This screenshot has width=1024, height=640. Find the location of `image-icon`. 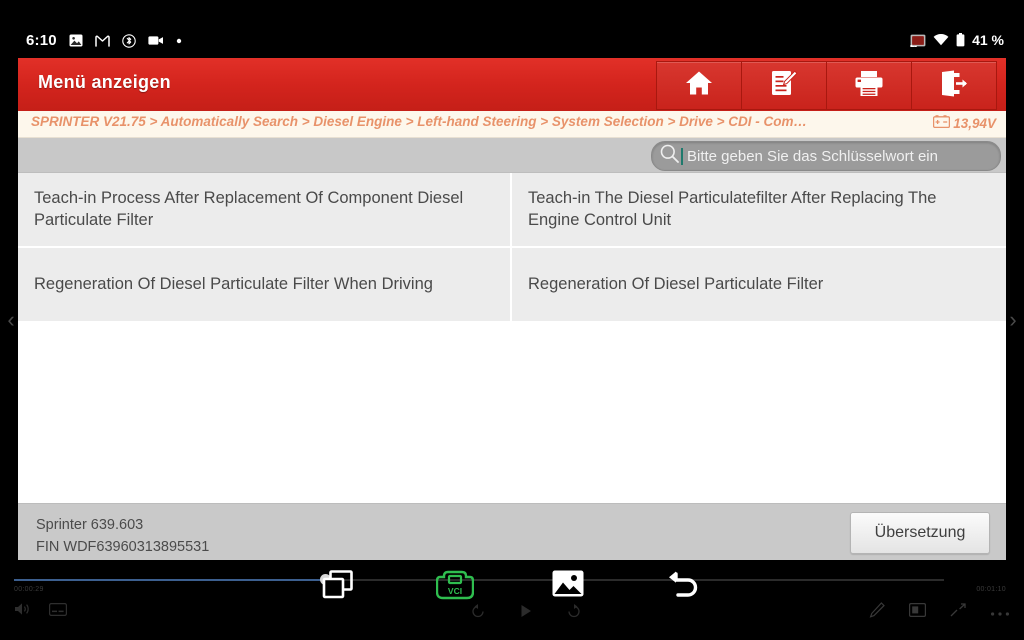

image-icon is located at coordinates (568, 586).